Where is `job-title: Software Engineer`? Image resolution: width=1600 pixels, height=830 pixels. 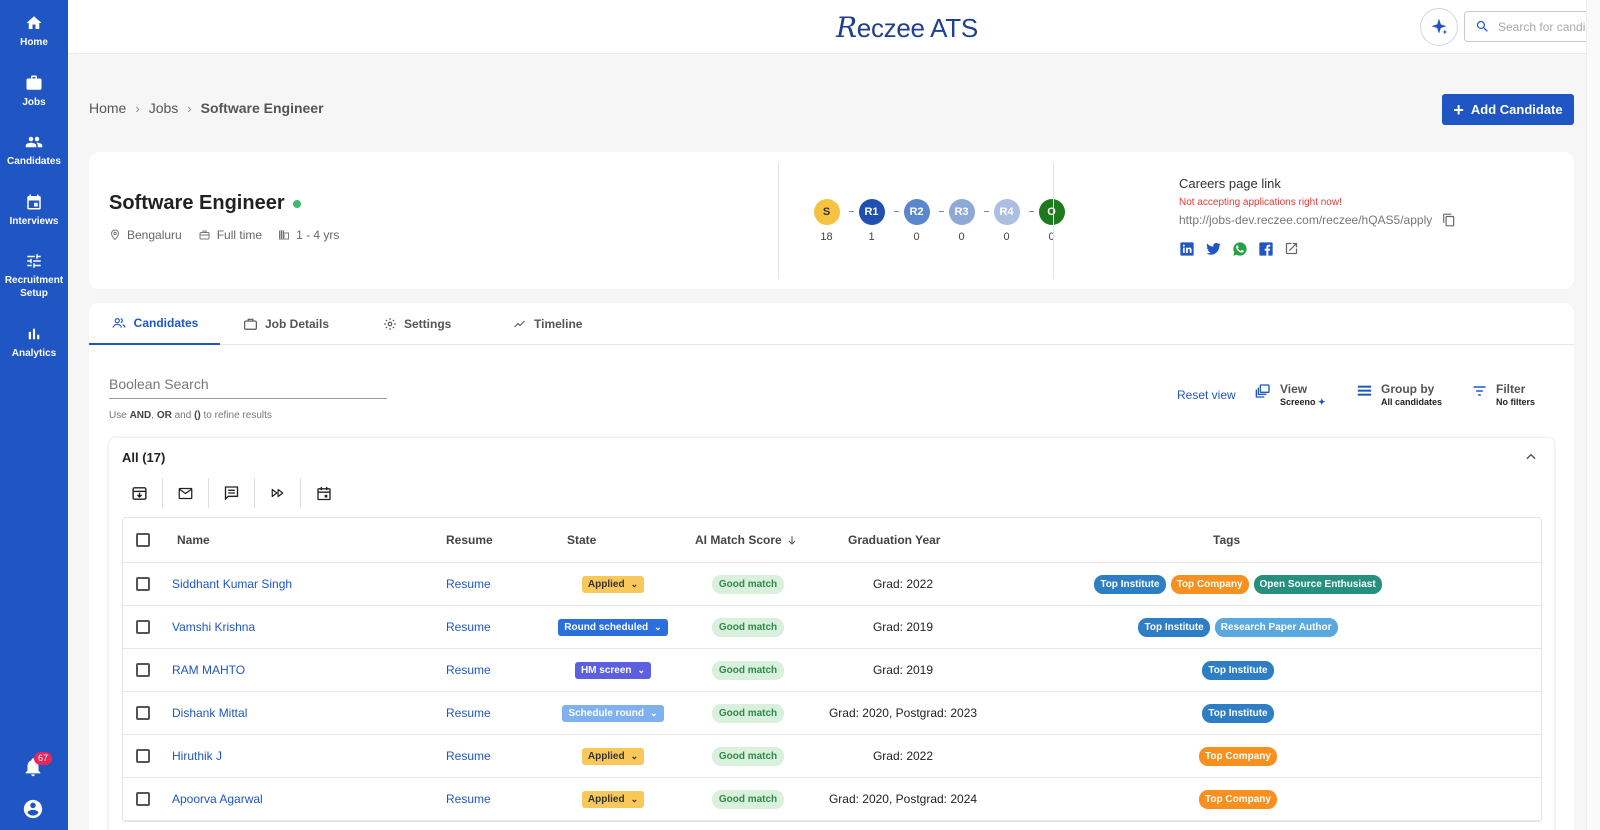
job-title: Software Engineer is located at coordinates (205, 203).